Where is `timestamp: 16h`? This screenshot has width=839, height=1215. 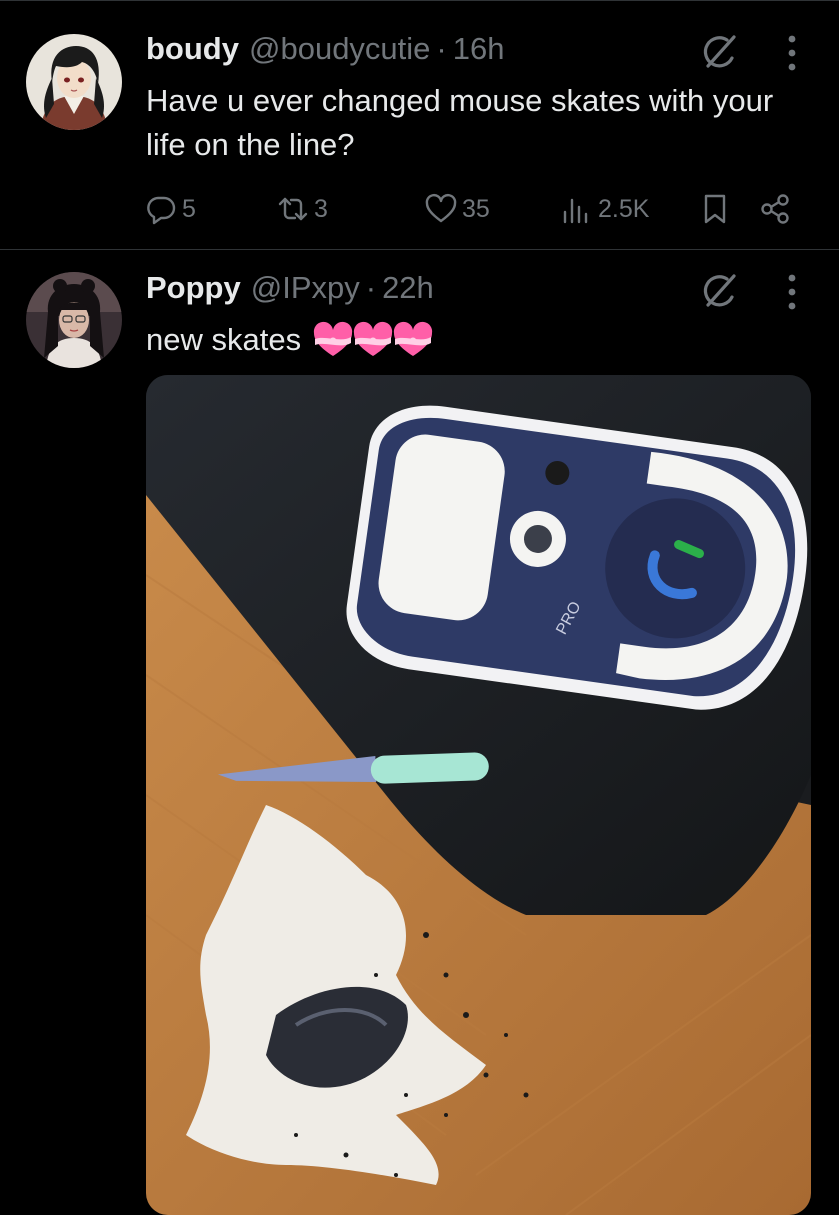 timestamp: 16h is located at coordinates (479, 49).